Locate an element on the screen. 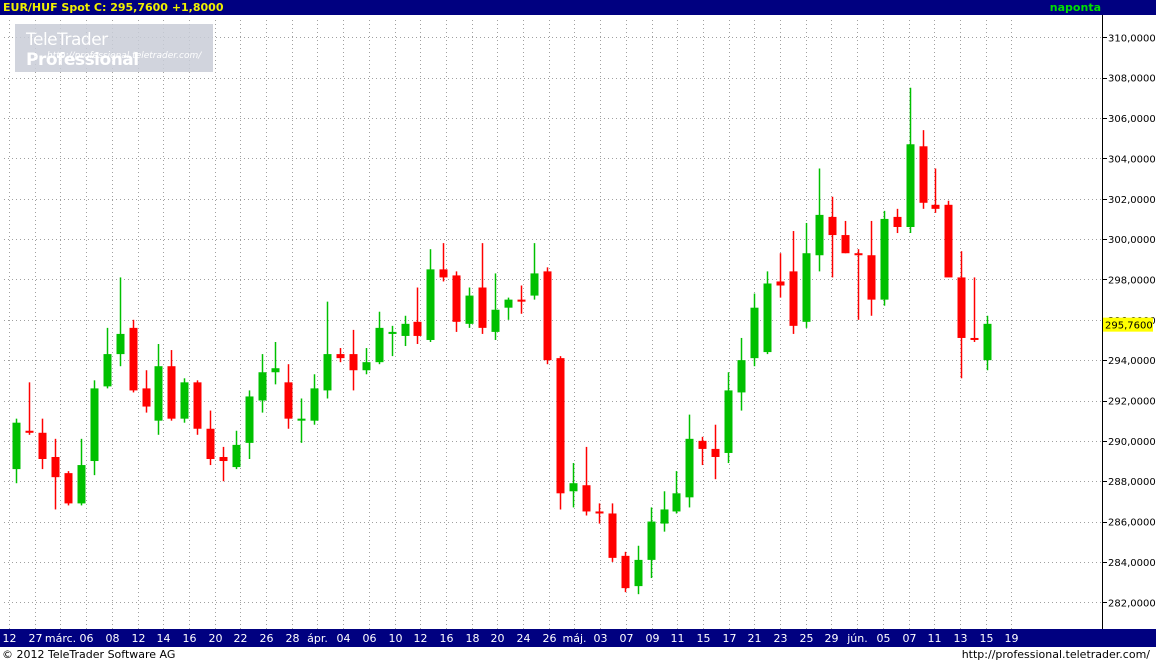  y-tick-label: 290,0000 is located at coordinates (1132, 442).